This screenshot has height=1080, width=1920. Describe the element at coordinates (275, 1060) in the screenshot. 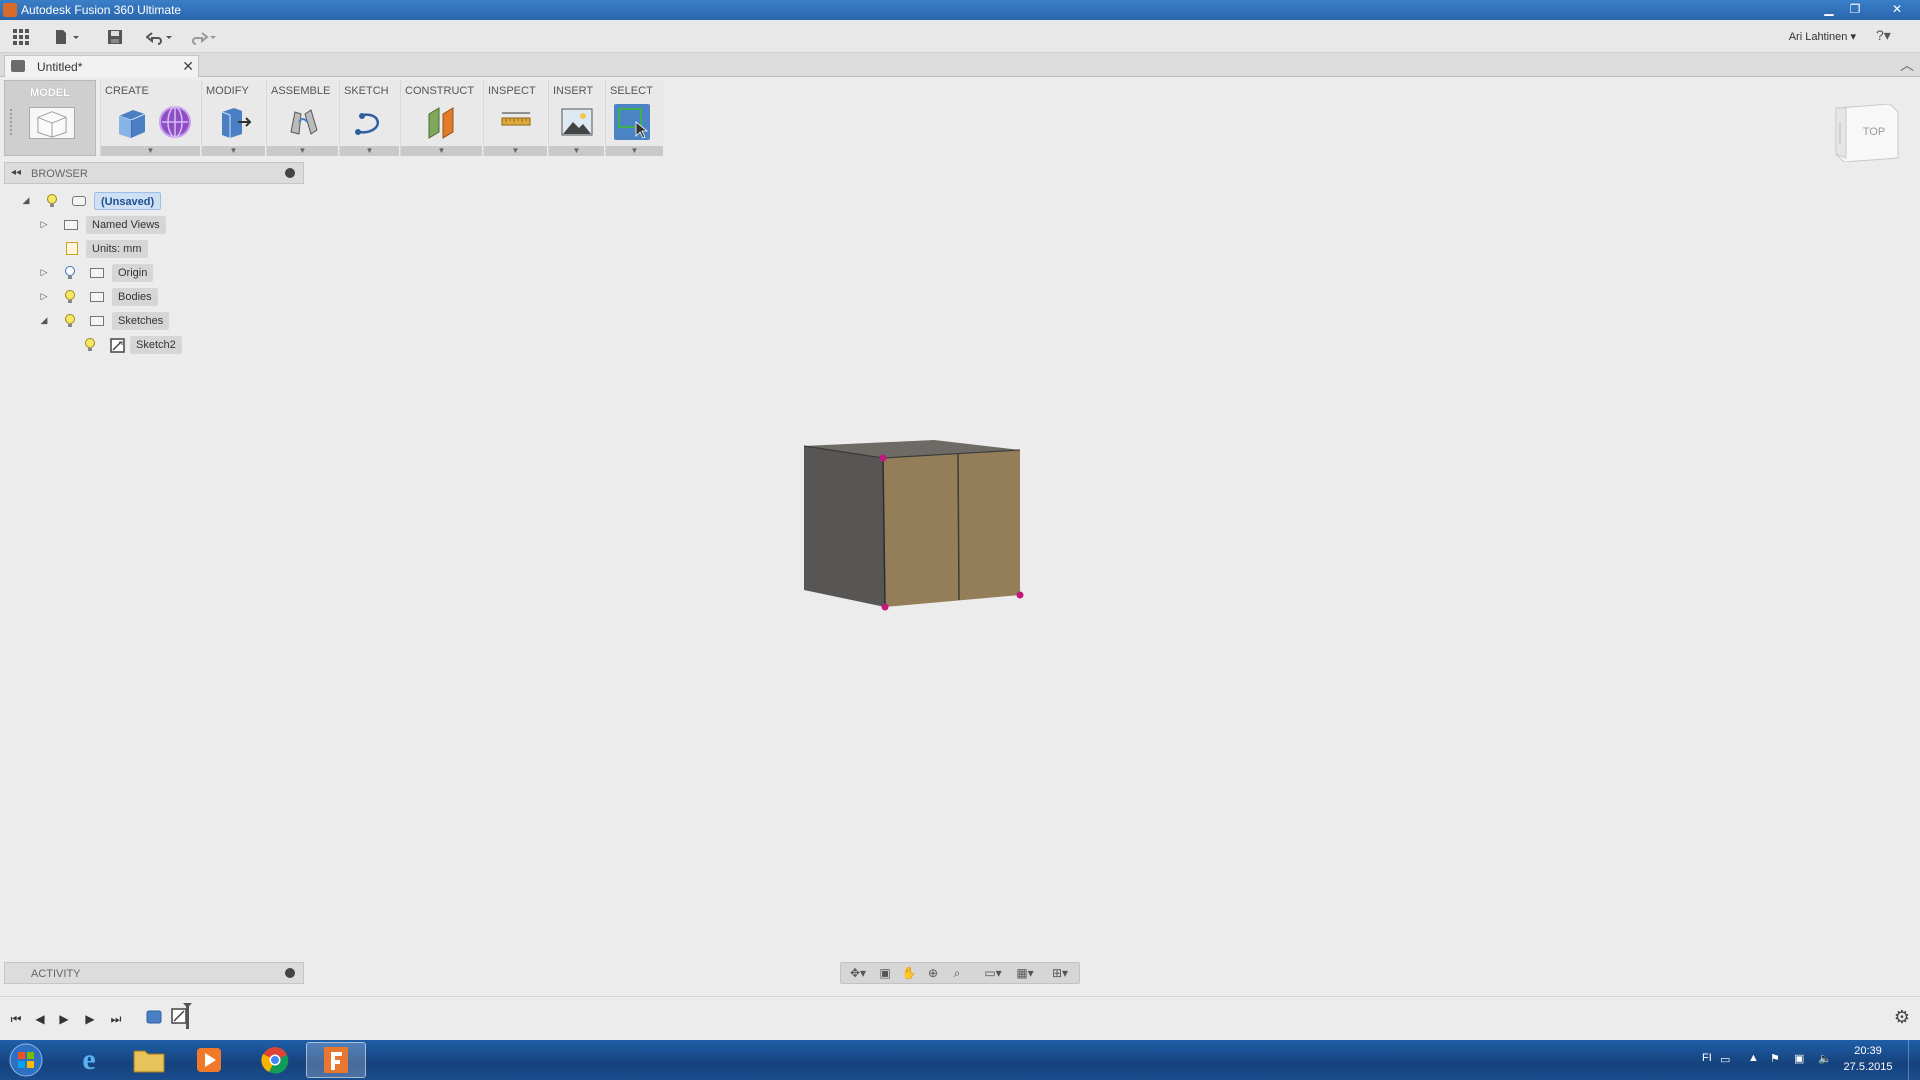

I see `taskbar-chrome` at that location.